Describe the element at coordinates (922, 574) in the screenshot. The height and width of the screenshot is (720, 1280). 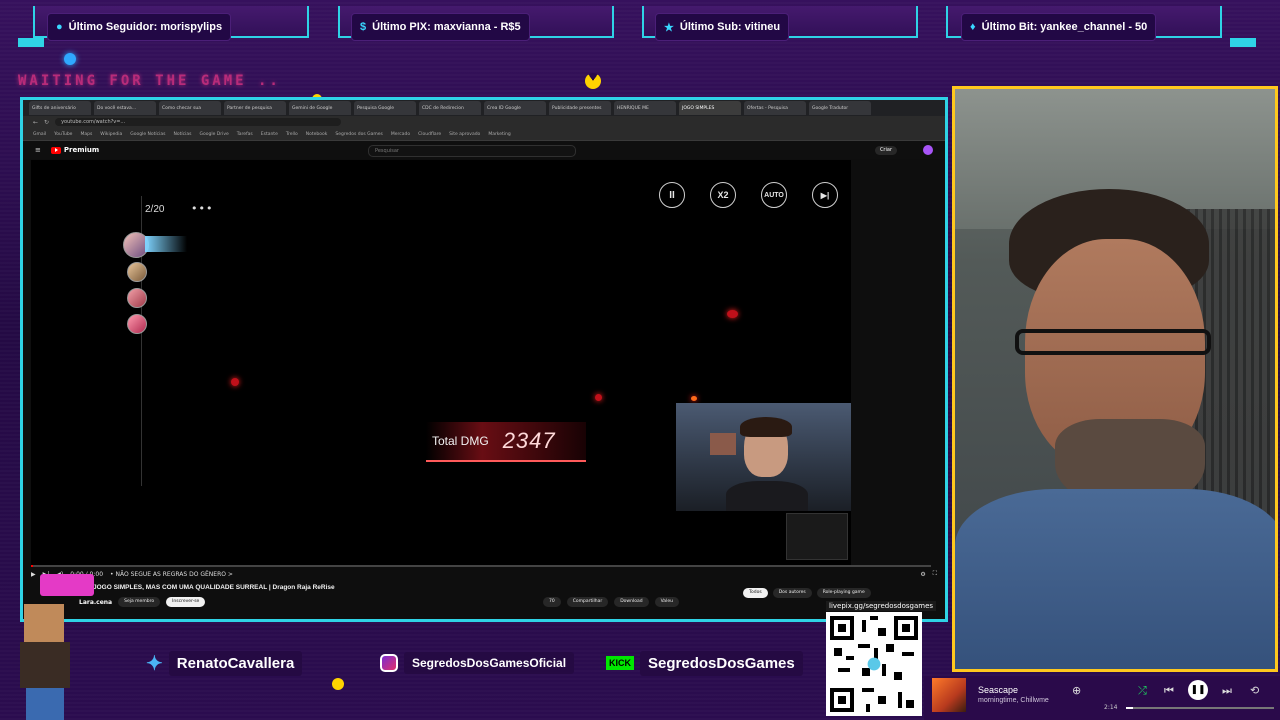
I see `settings-icon: ⚙` at that location.